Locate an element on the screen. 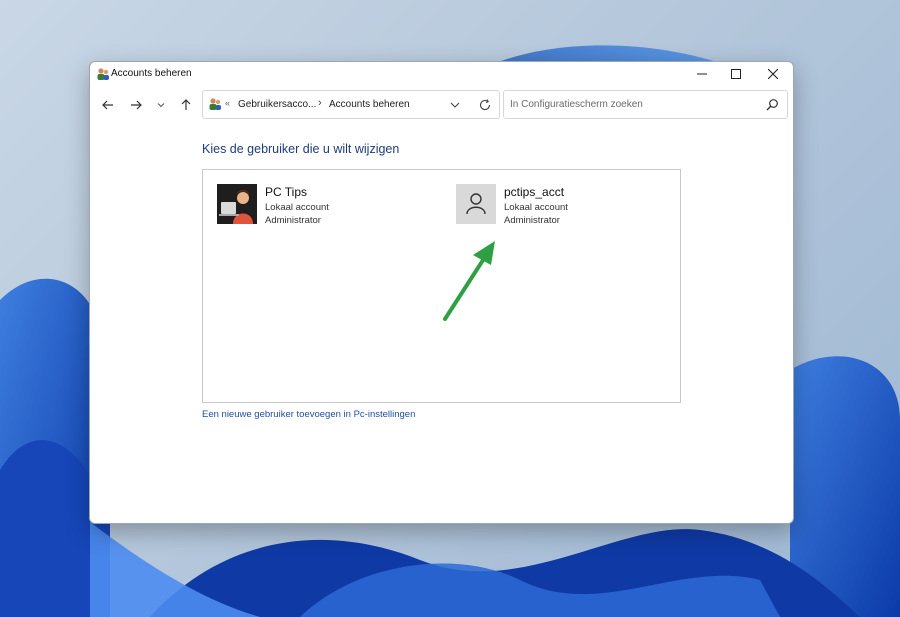  maximize-icon is located at coordinates (736, 74).